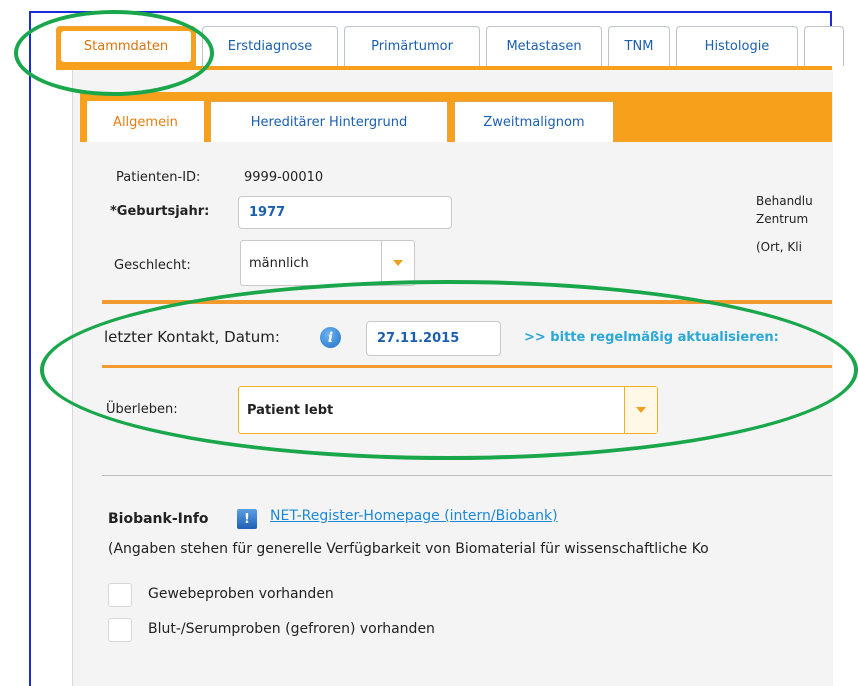 This screenshot has width=858, height=686. What do you see at coordinates (327, 263) in the screenshot?
I see `sex-select: männlich` at bounding box center [327, 263].